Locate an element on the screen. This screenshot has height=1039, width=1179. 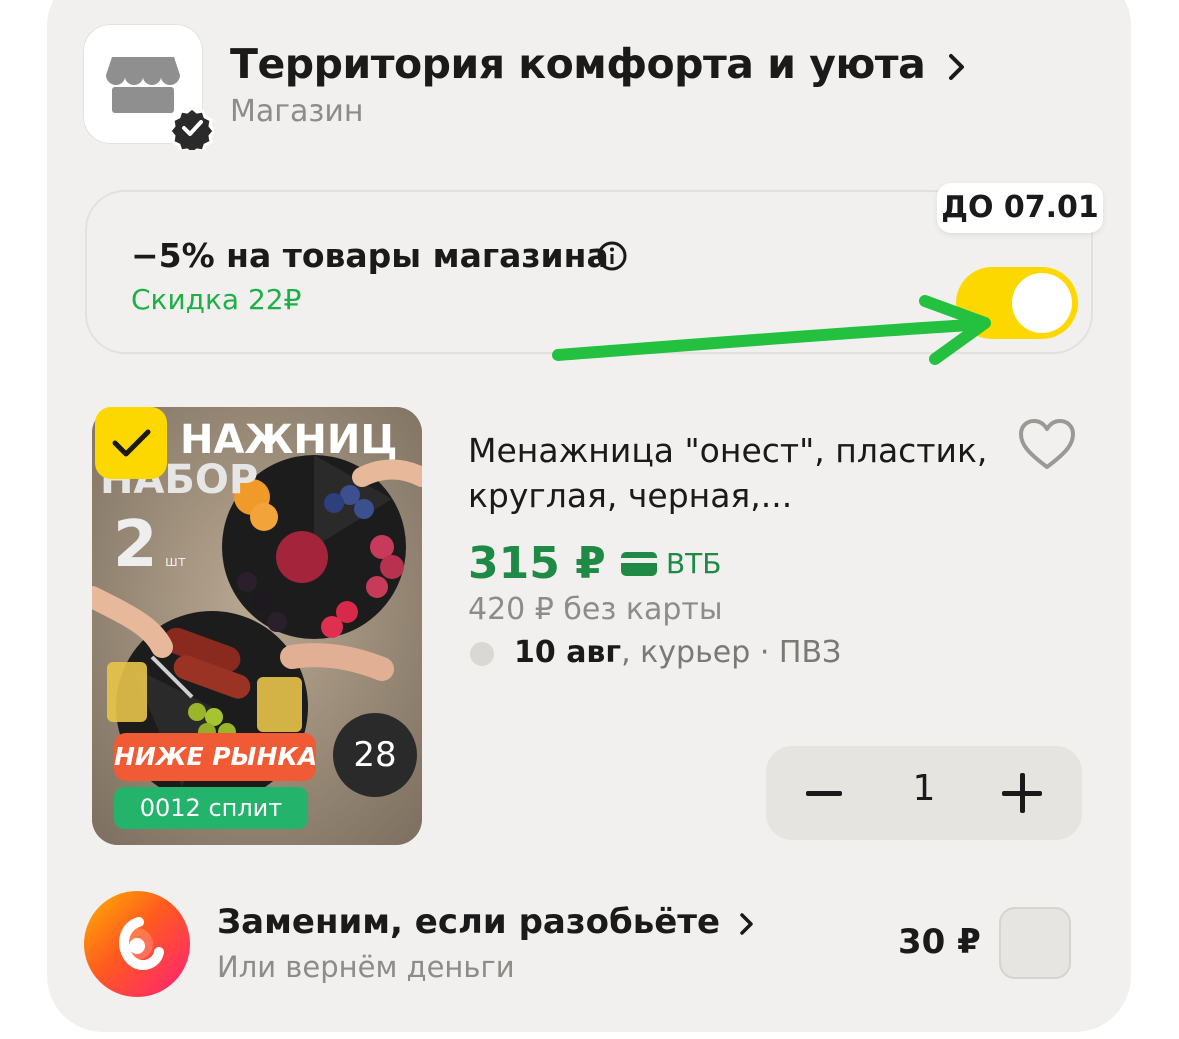
below-market-badge: НИЖЕ РЫНКА is located at coordinates (215, 757).